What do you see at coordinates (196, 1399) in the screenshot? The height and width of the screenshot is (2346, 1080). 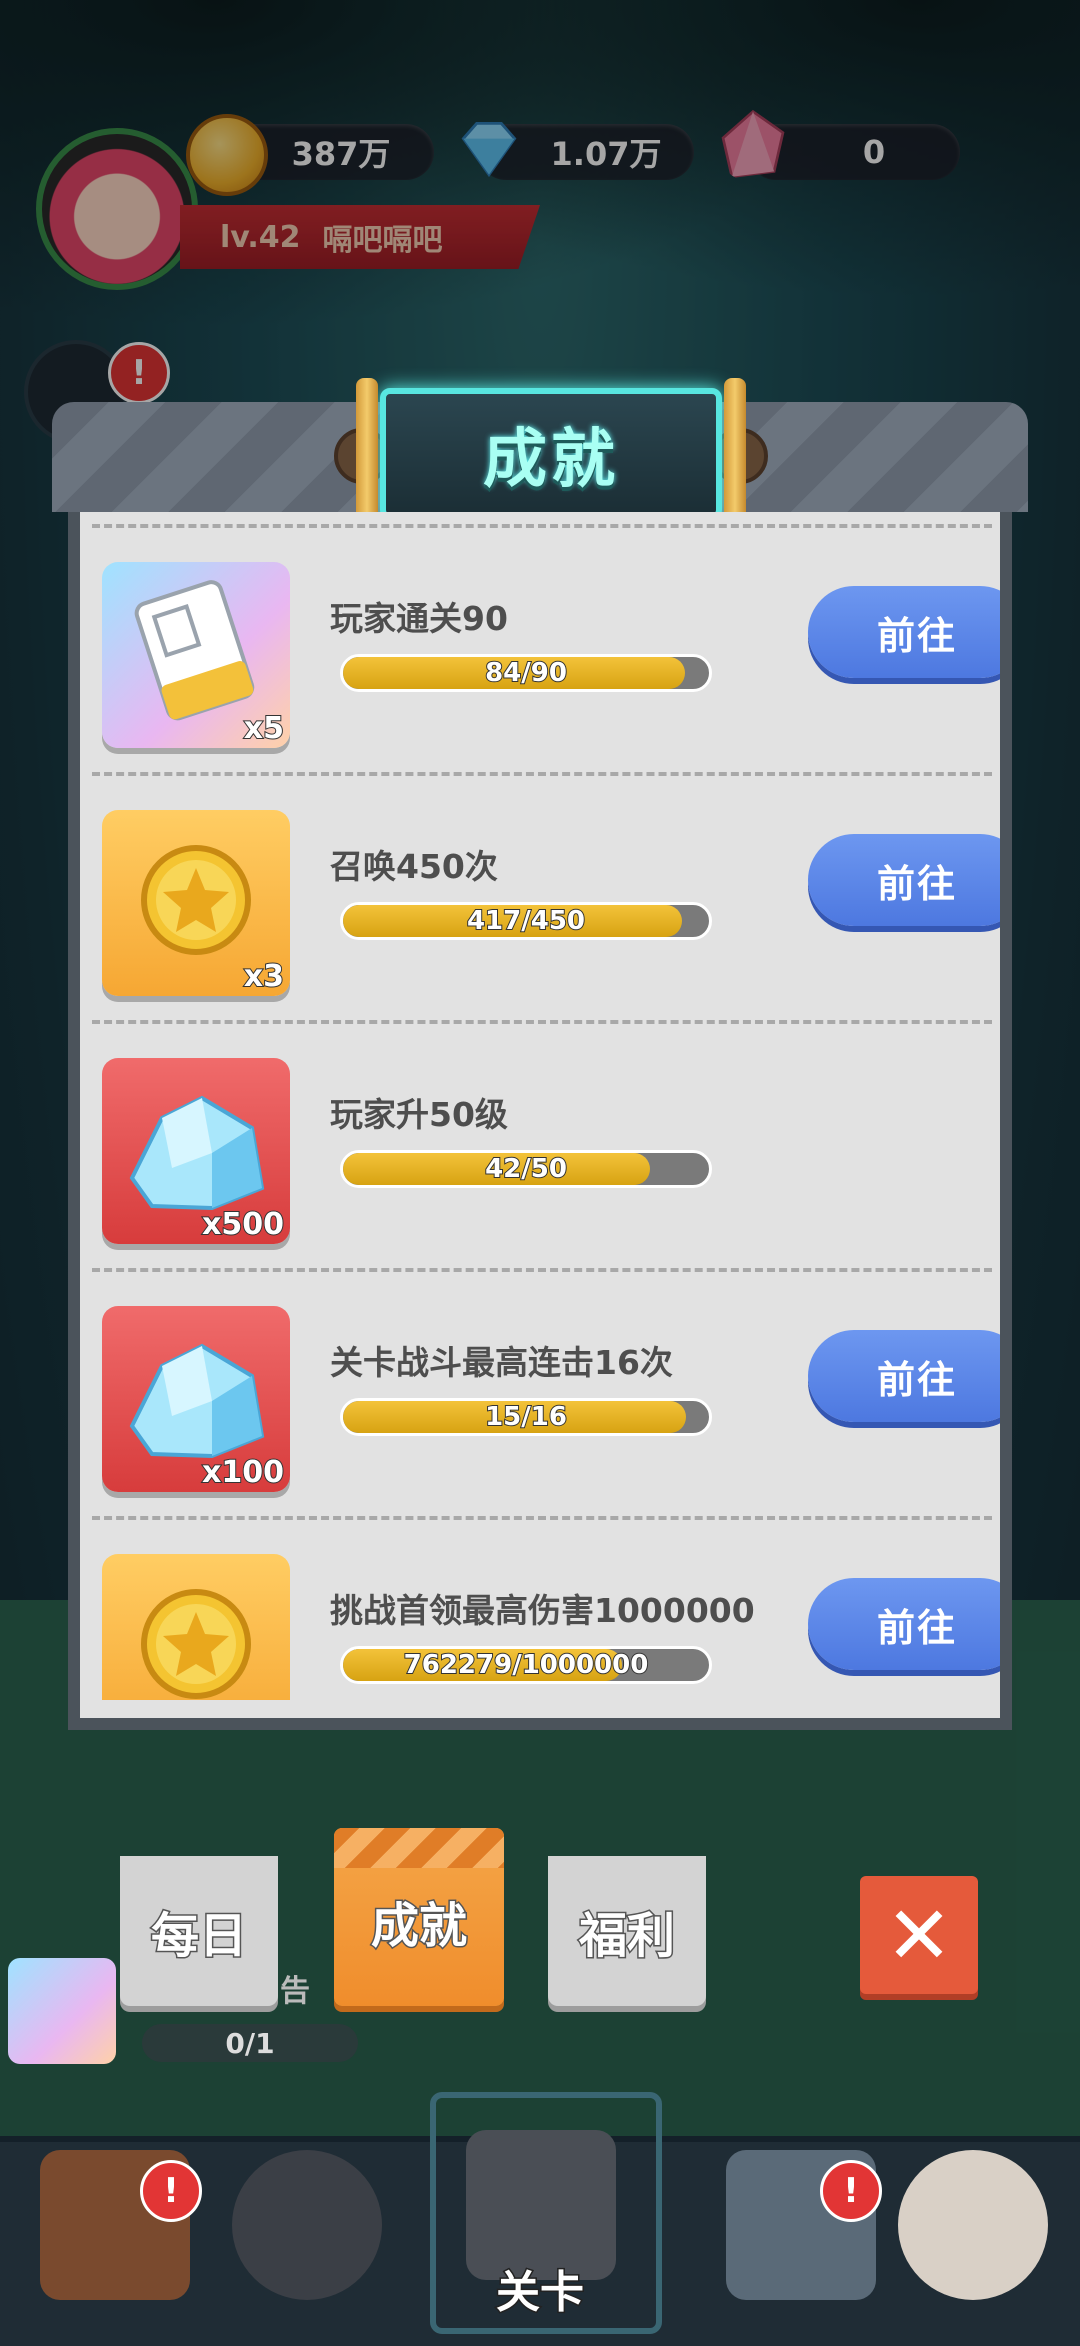 I see `reward-thumbnail: x100` at bounding box center [196, 1399].